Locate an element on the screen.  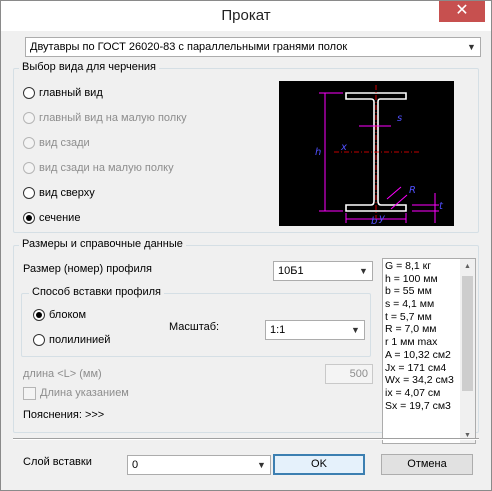
layer-select: 0 ▼ is located at coordinates (199, 465).